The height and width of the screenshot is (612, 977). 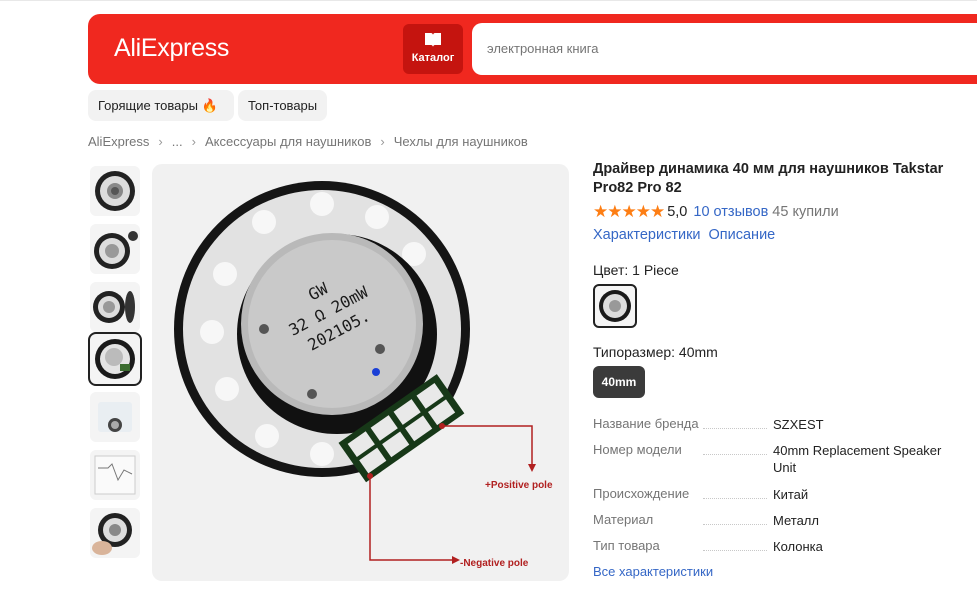 What do you see at coordinates (742, 235) in the screenshot?
I see `tab-description: Описание` at bounding box center [742, 235].